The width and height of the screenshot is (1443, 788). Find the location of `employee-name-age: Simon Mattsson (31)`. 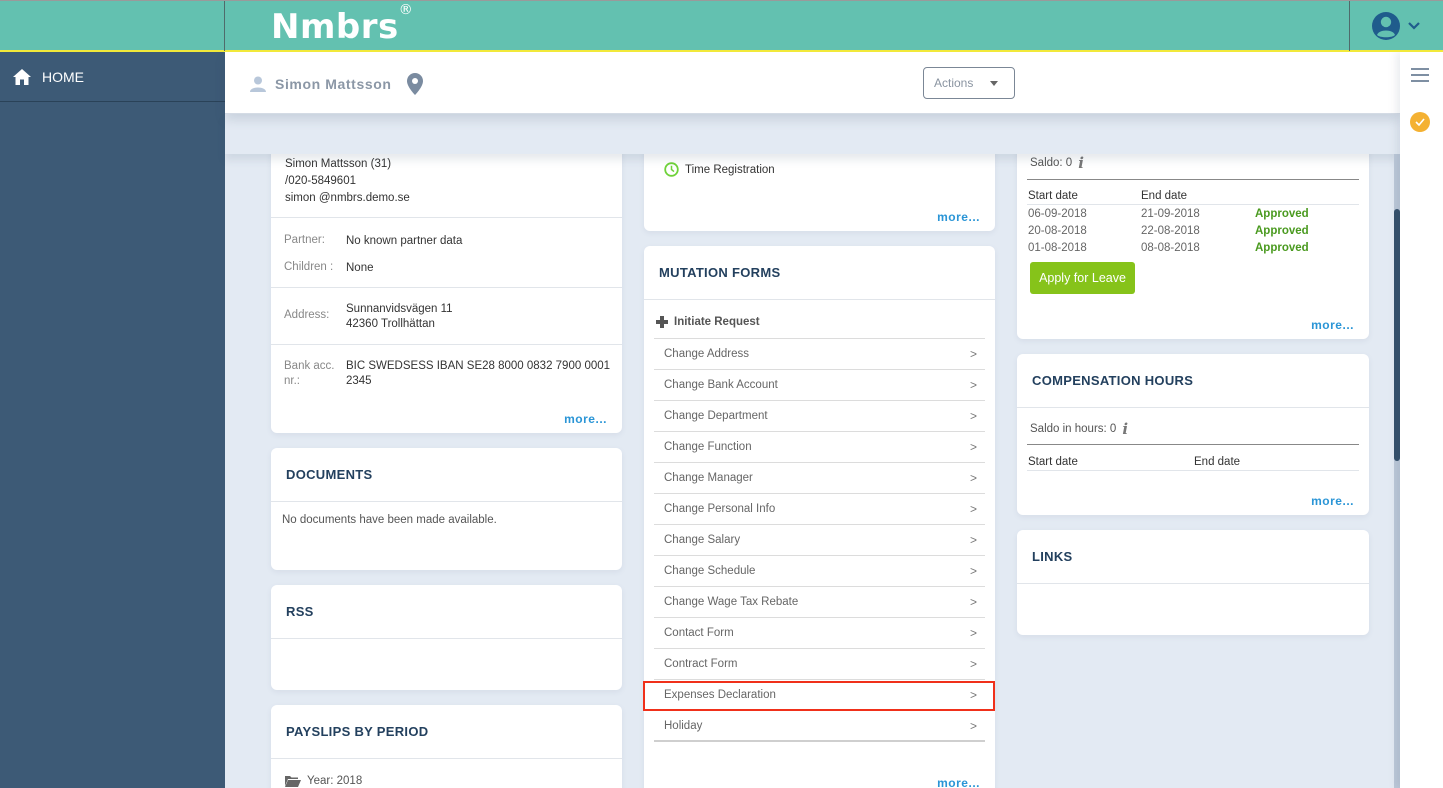

employee-name-age: Simon Mattsson (31) is located at coordinates (338, 164).